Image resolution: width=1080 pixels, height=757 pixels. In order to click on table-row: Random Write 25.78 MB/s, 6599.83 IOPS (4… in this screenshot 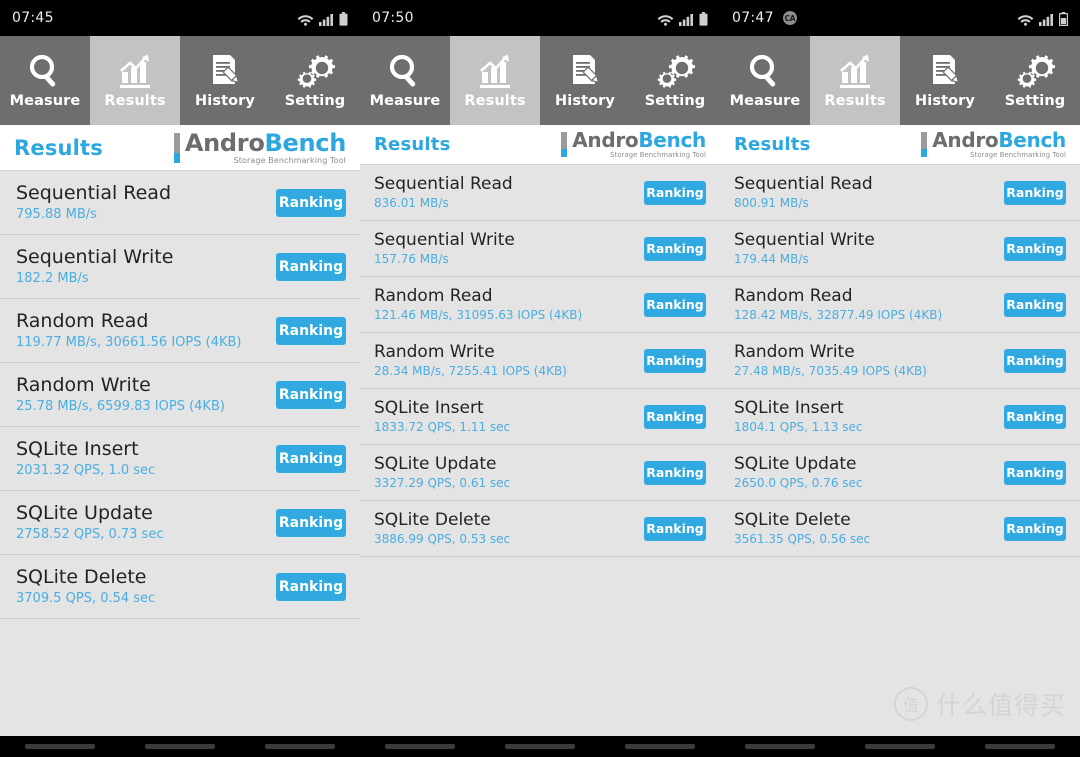, I will do `click(180, 395)`.